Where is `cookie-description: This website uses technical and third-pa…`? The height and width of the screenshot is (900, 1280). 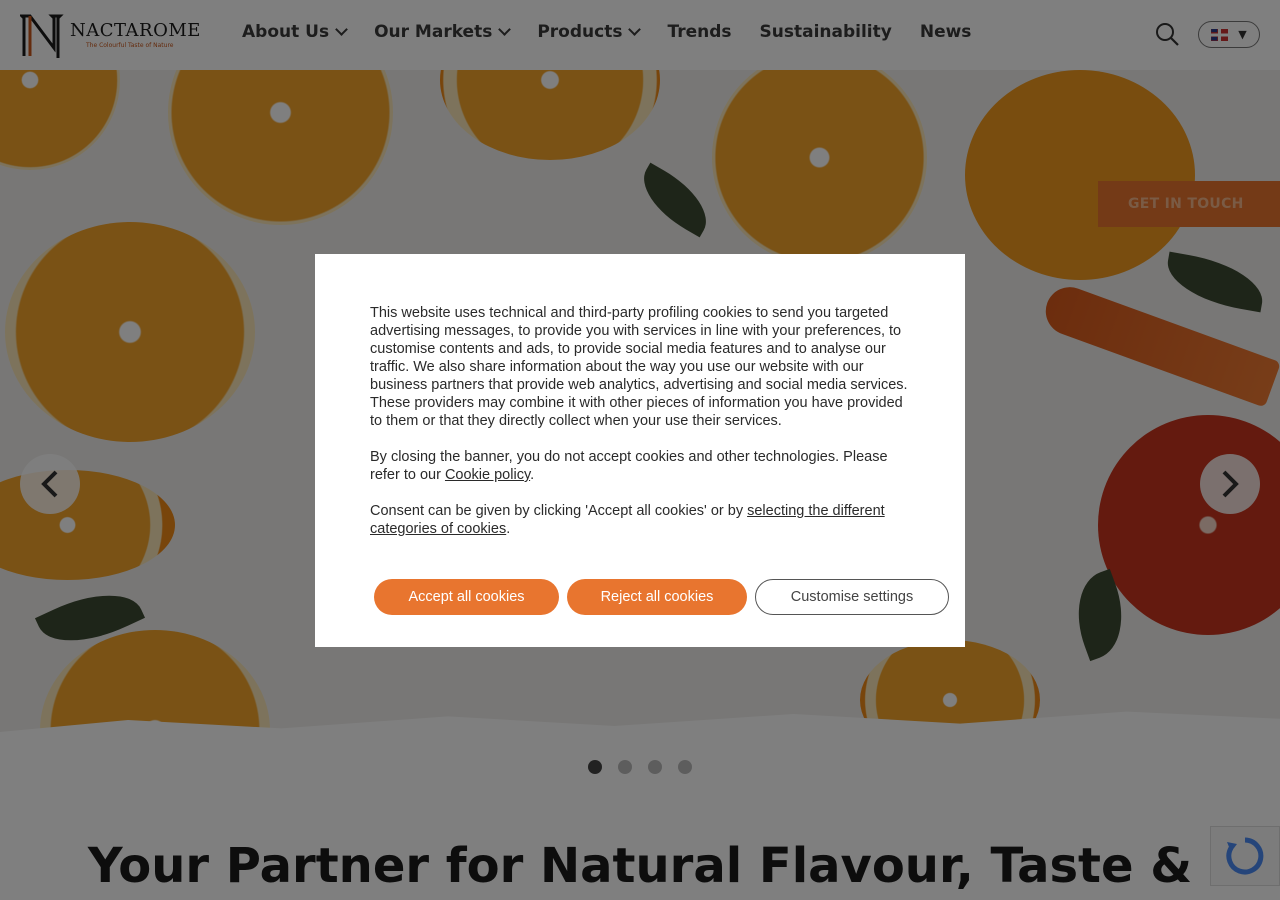 cookie-description: This website uses technical and third-pa… is located at coordinates (639, 367).